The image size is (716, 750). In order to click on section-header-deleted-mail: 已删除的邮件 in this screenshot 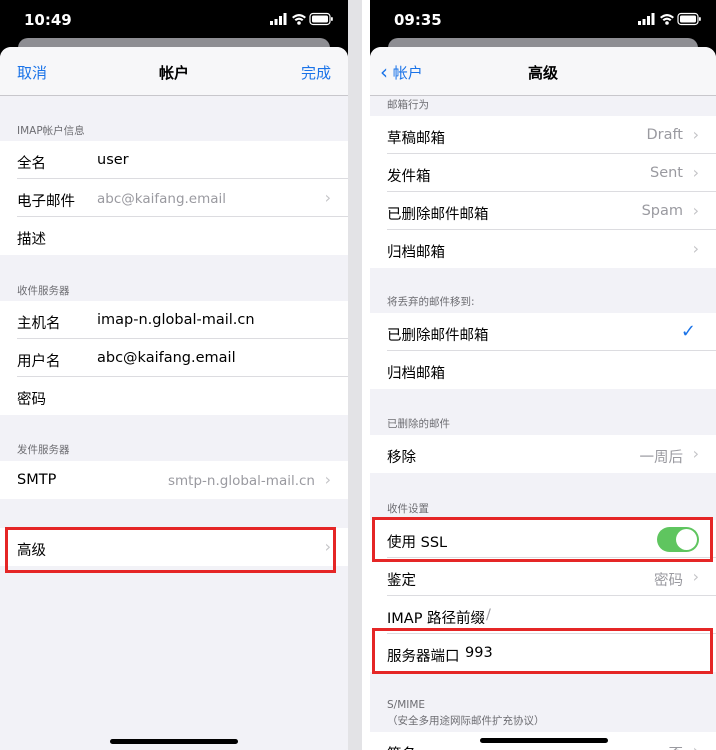, I will do `click(418, 424)`.